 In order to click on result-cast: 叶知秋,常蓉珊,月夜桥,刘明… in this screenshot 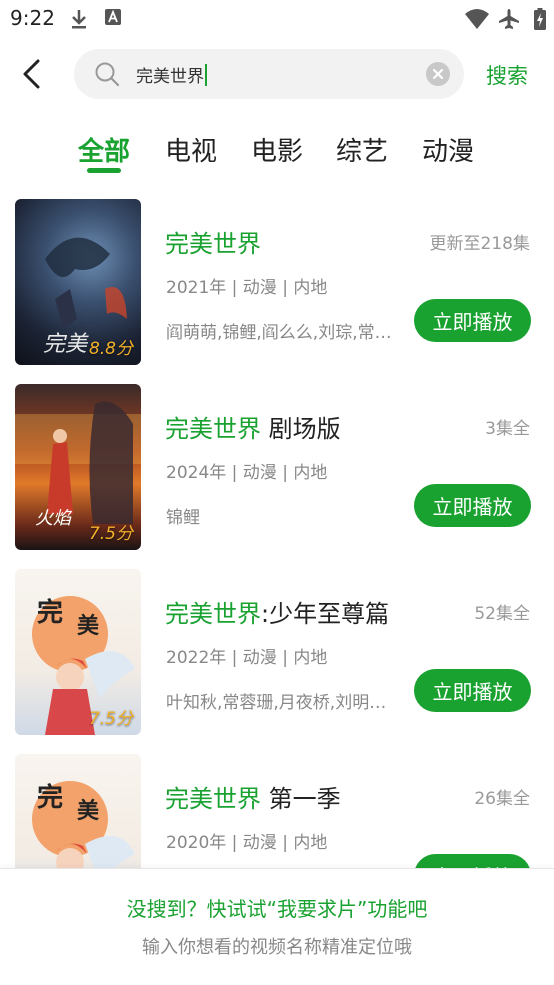, I will do `click(276, 703)`.